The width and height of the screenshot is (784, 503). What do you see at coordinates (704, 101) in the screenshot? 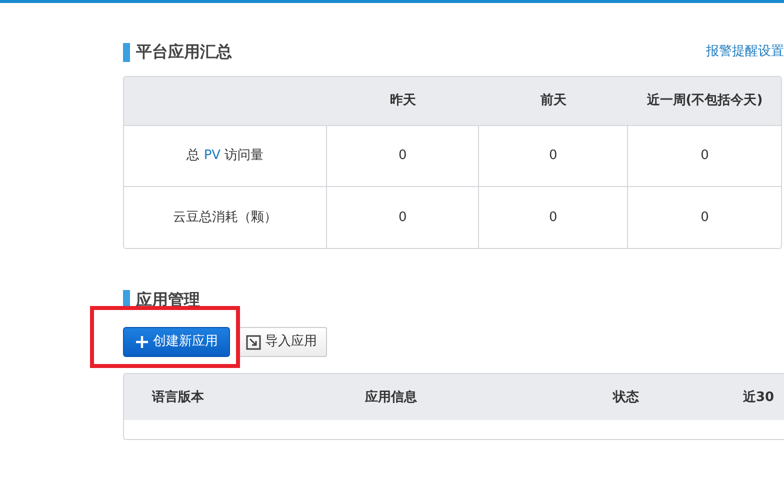
I see `column-header: 近一周(不包括今天)` at bounding box center [704, 101].